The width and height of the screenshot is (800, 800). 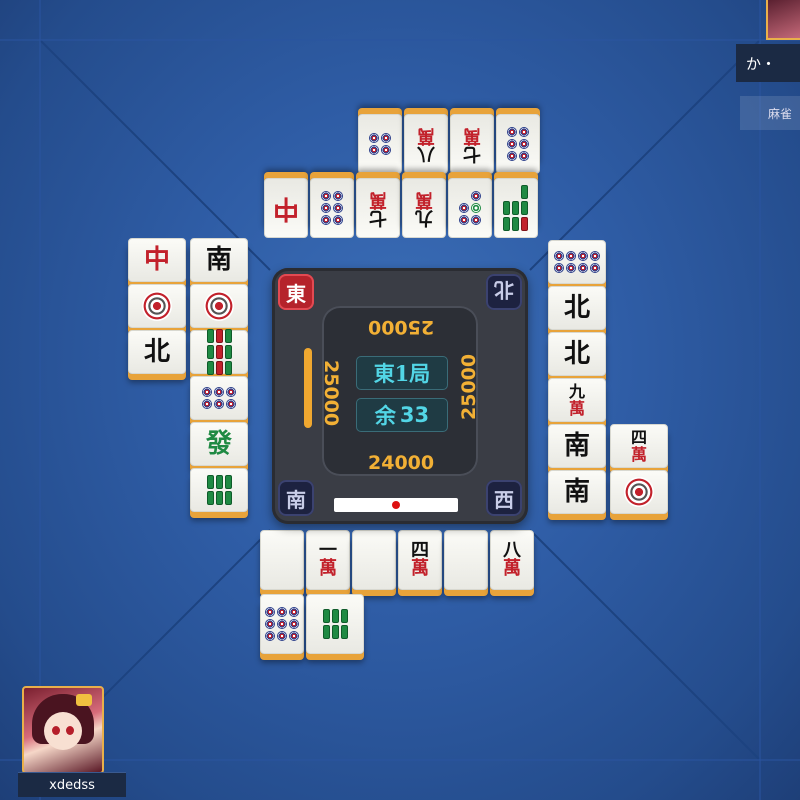 What do you see at coordinates (783, 20) in the screenshot?
I see `opponent-avatar` at bounding box center [783, 20].